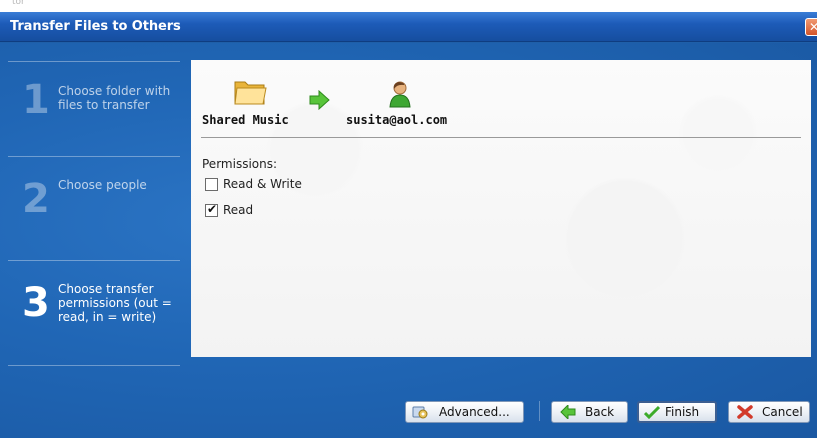 The width and height of the screenshot is (817, 438). What do you see at coordinates (245, 120) in the screenshot?
I see `source-folder-label: Shared Music` at bounding box center [245, 120].